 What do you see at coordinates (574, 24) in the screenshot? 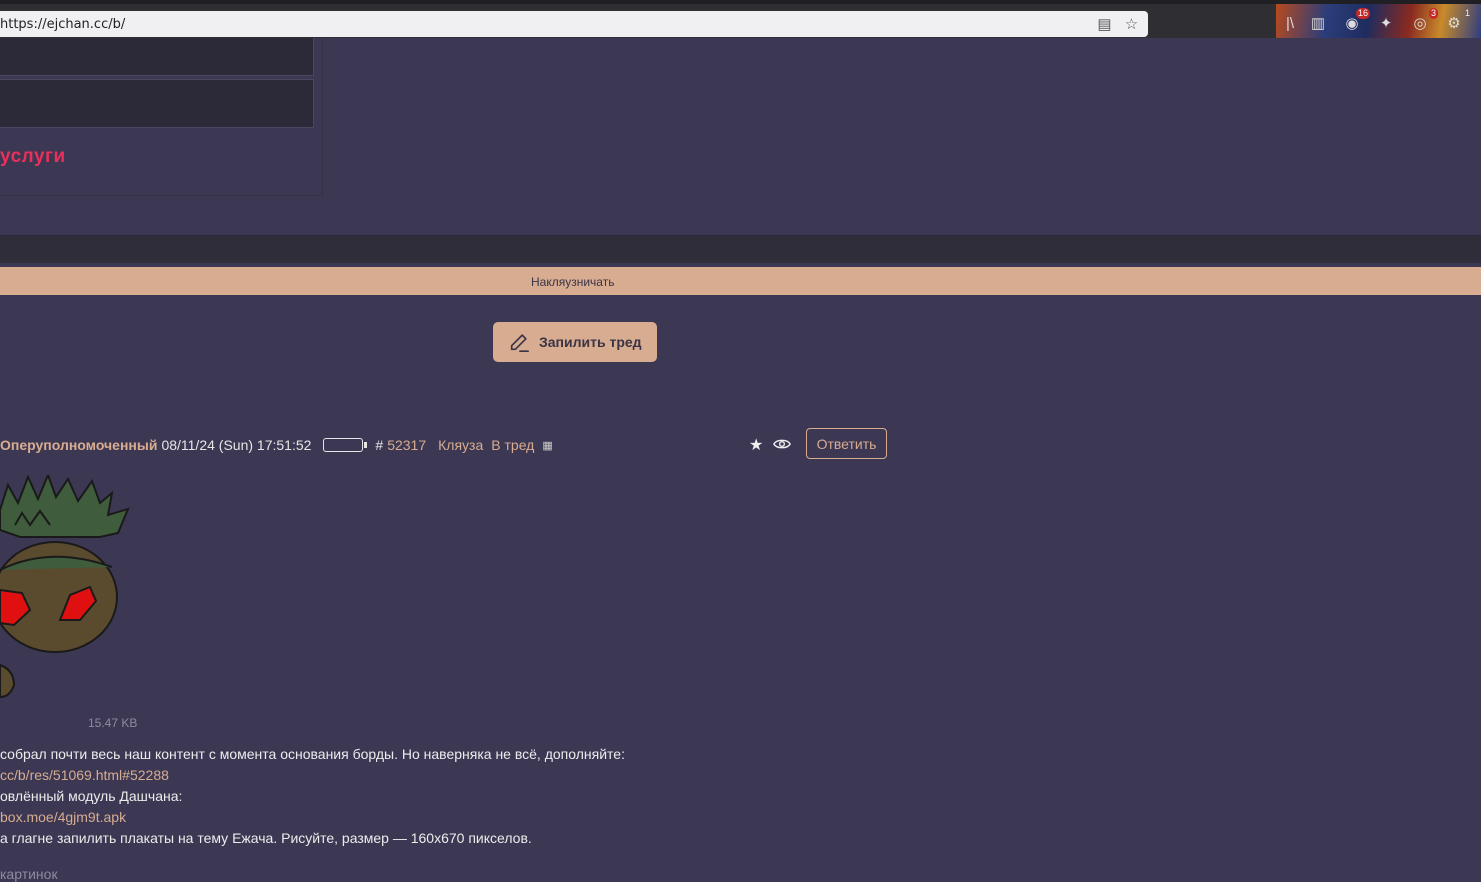
I see `address-bar: https://ejchan.cc/b/ ▤ ☆` at bounding box center [574, 24].